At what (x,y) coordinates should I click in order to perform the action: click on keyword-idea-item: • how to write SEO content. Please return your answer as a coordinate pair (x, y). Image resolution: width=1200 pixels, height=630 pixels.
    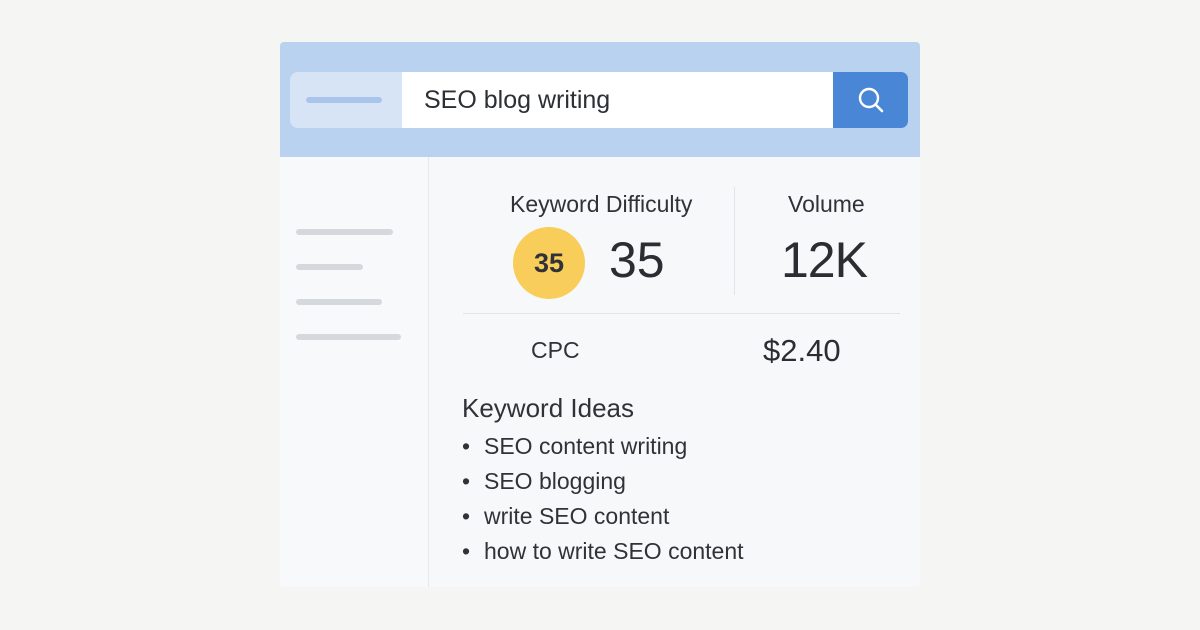
    Looking at the image, I should click on (603, 551).